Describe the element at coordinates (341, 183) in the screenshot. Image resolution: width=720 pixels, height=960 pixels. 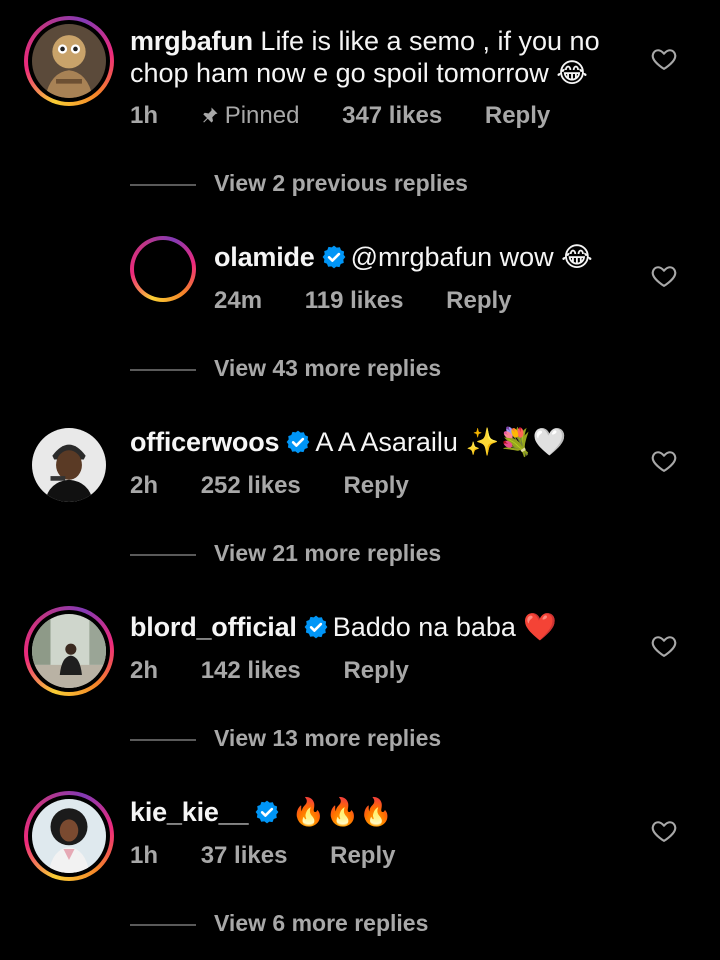
I see `view-replies-link: View 2 previous replies` at that location.